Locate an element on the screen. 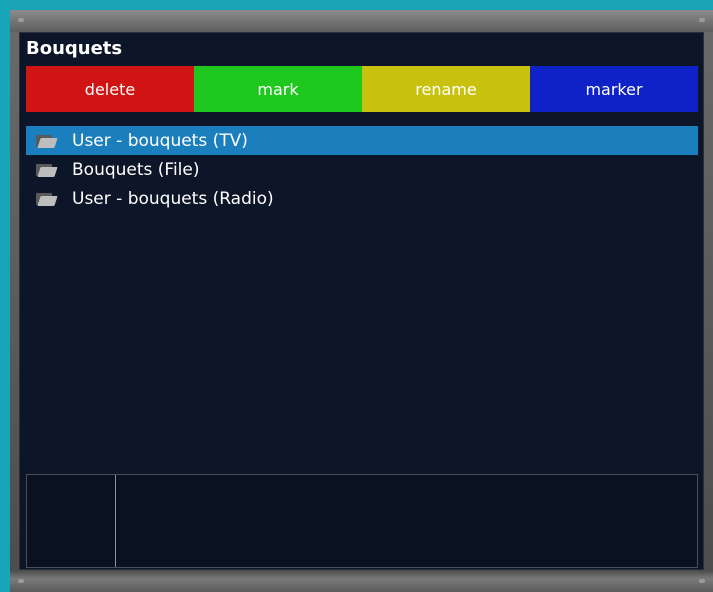  rename-button: rename is located at coordinates (446, 89).